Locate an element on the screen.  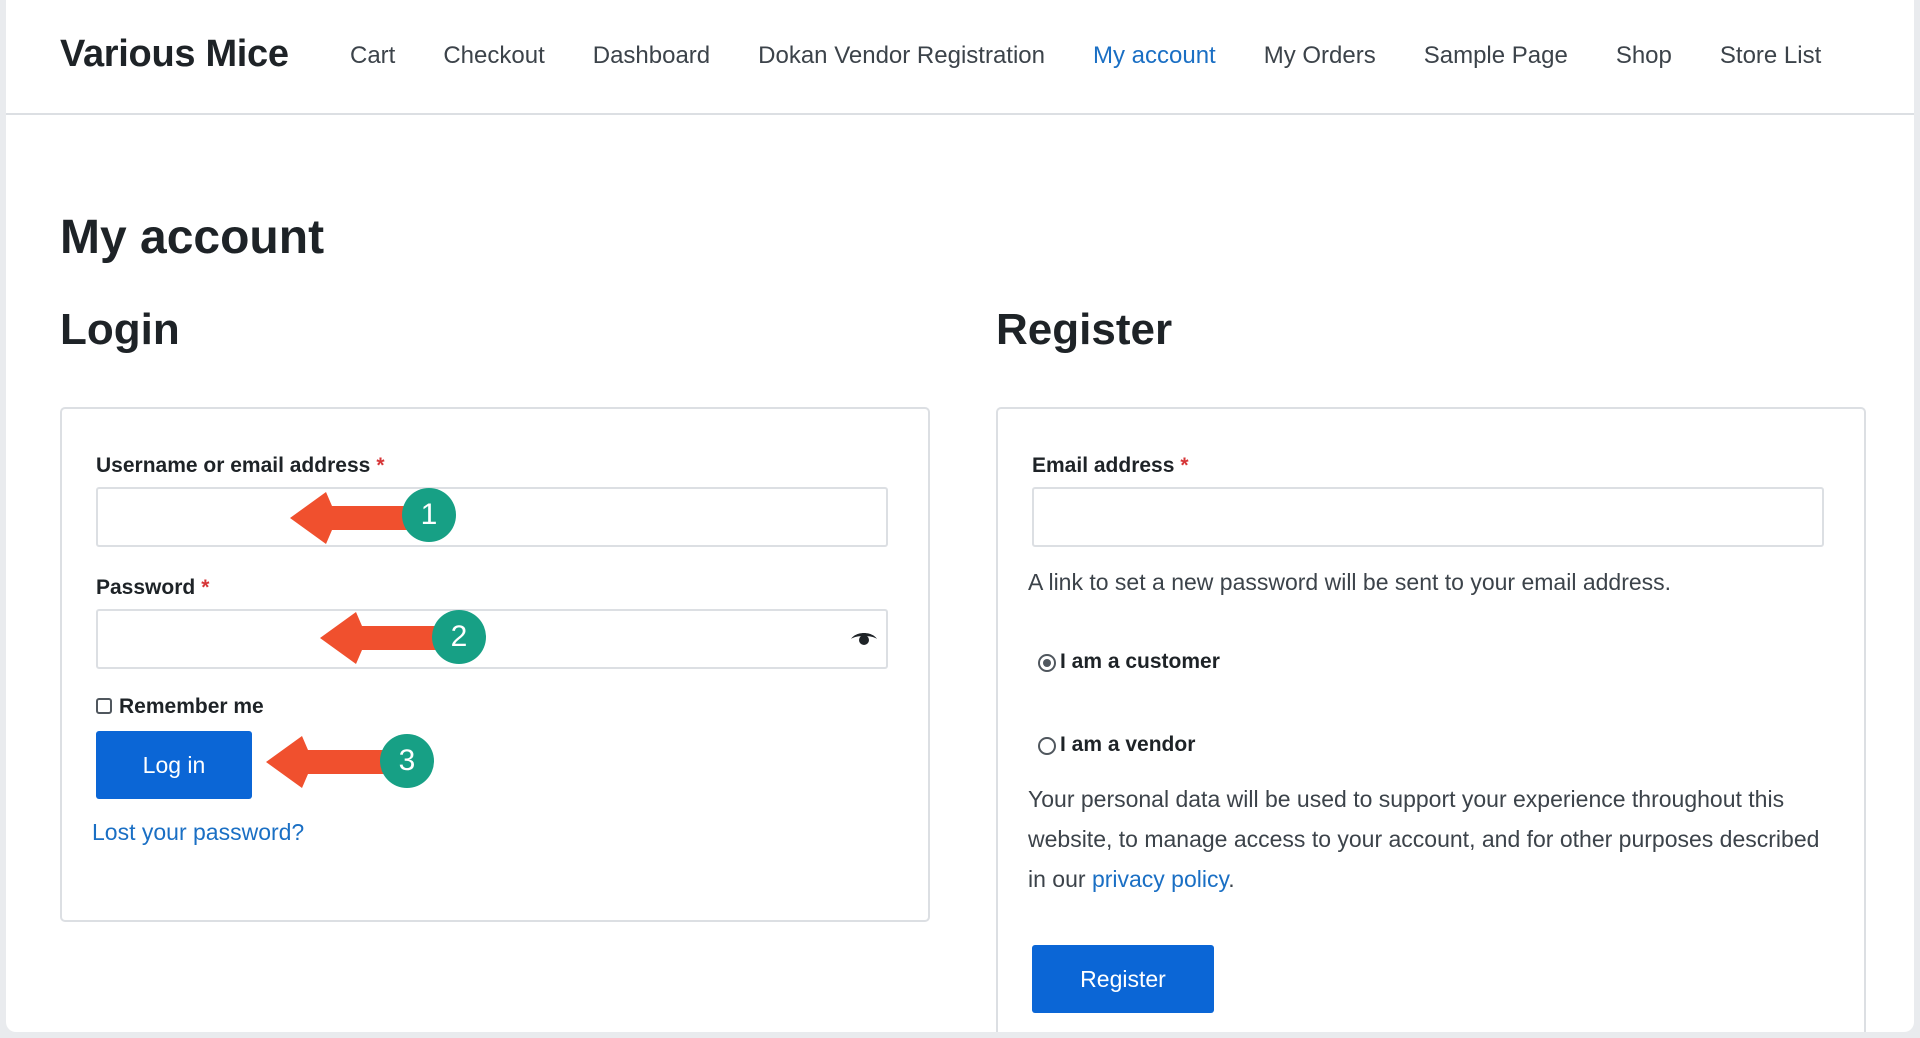
annotation-badge-2: 2 is located at coordinates (459, 637).